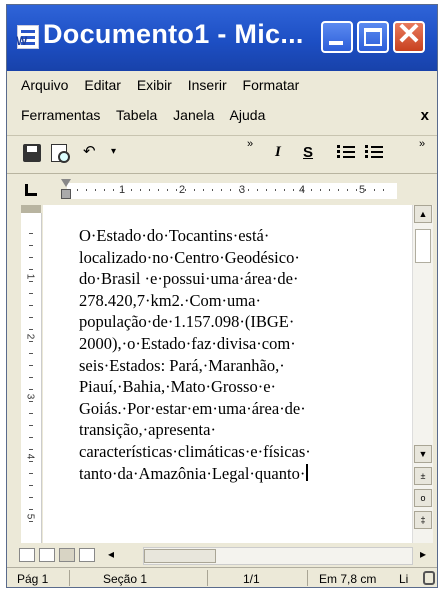  Describe the element at coordinates (60, 115) in the screenshot. I see `menu-ferramentas: Ferramentas` at that location.